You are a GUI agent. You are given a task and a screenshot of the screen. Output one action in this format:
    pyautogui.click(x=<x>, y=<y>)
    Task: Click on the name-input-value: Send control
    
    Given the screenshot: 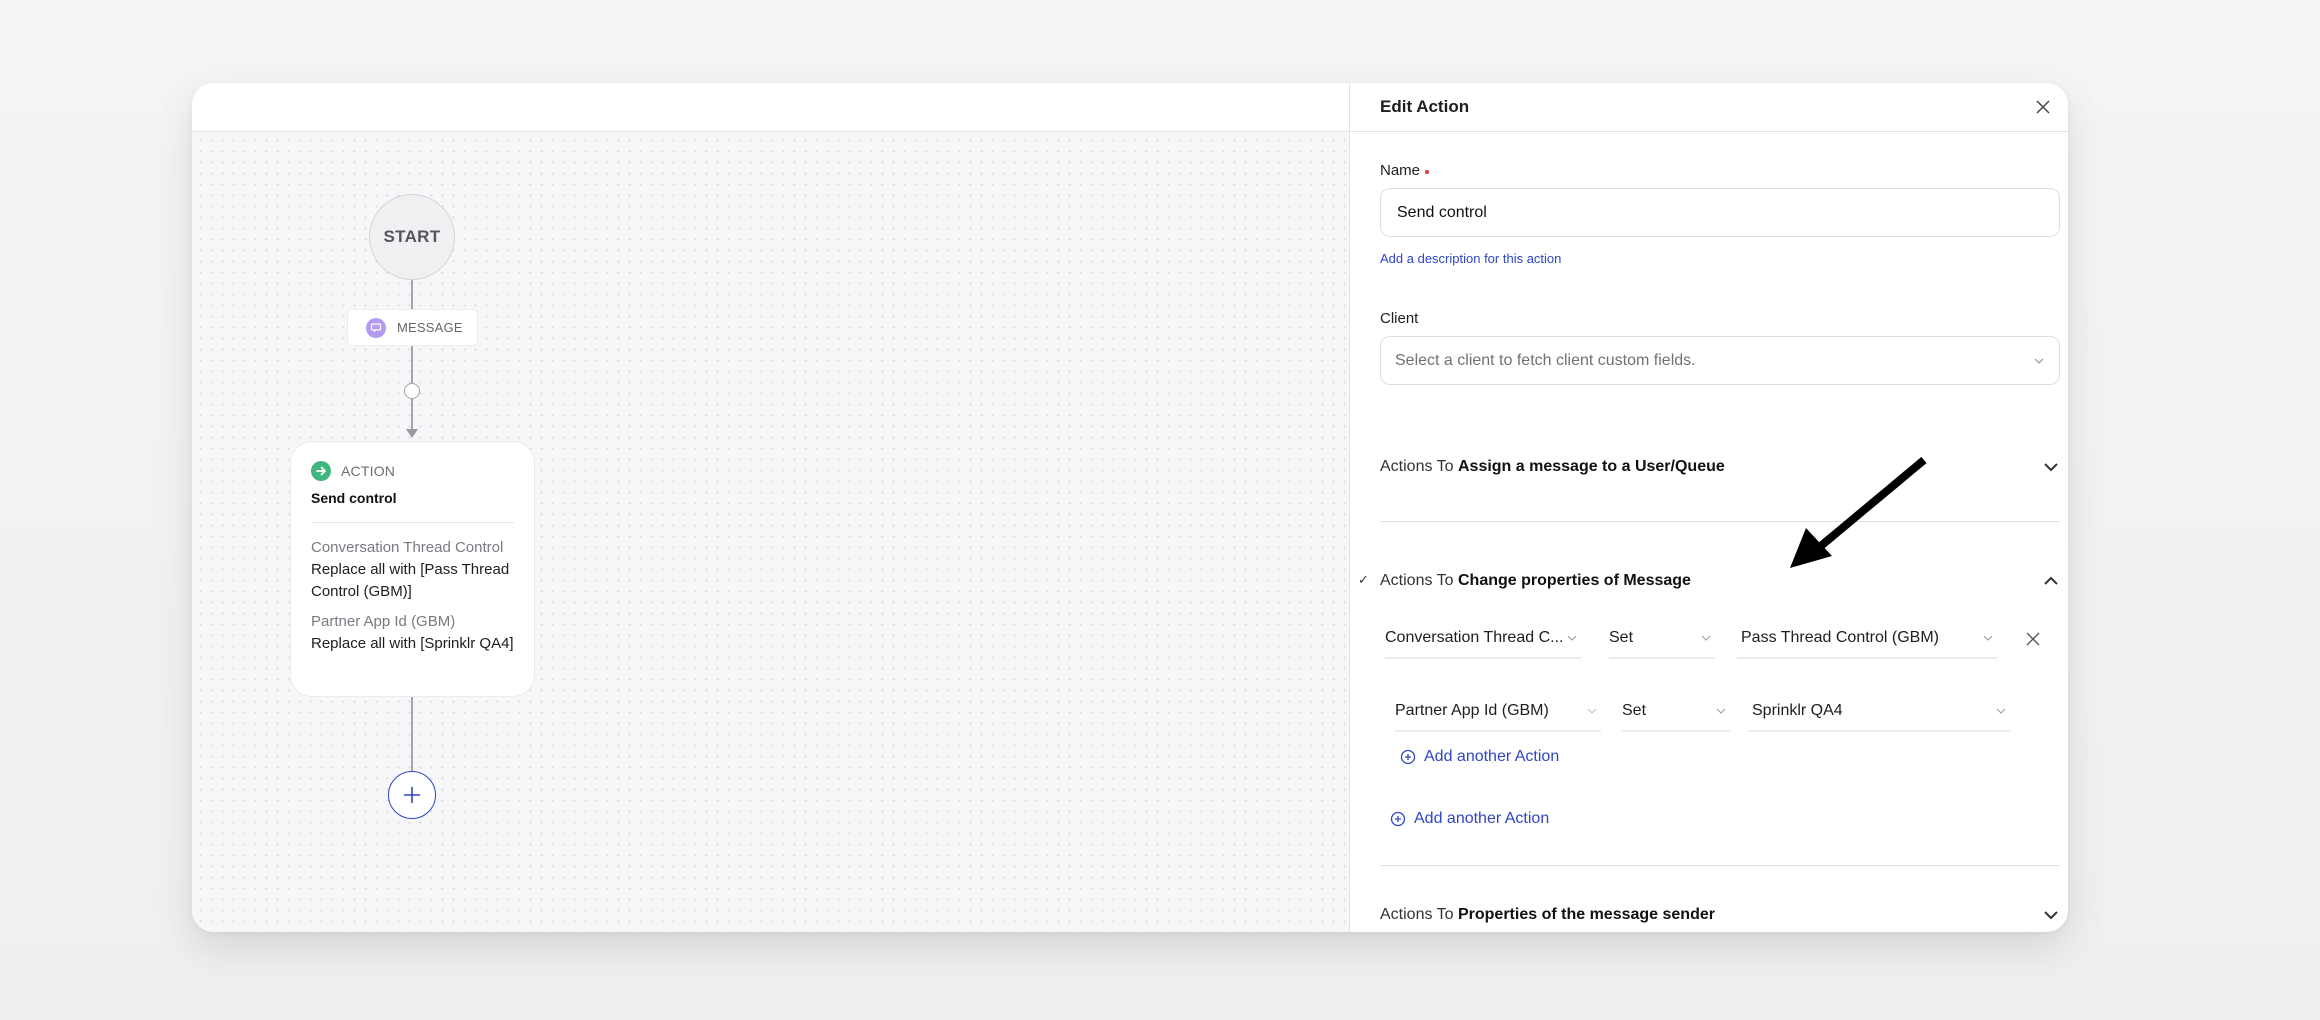 What is the action you would take?
    pyautogui.click(x=1442, y=212)
    